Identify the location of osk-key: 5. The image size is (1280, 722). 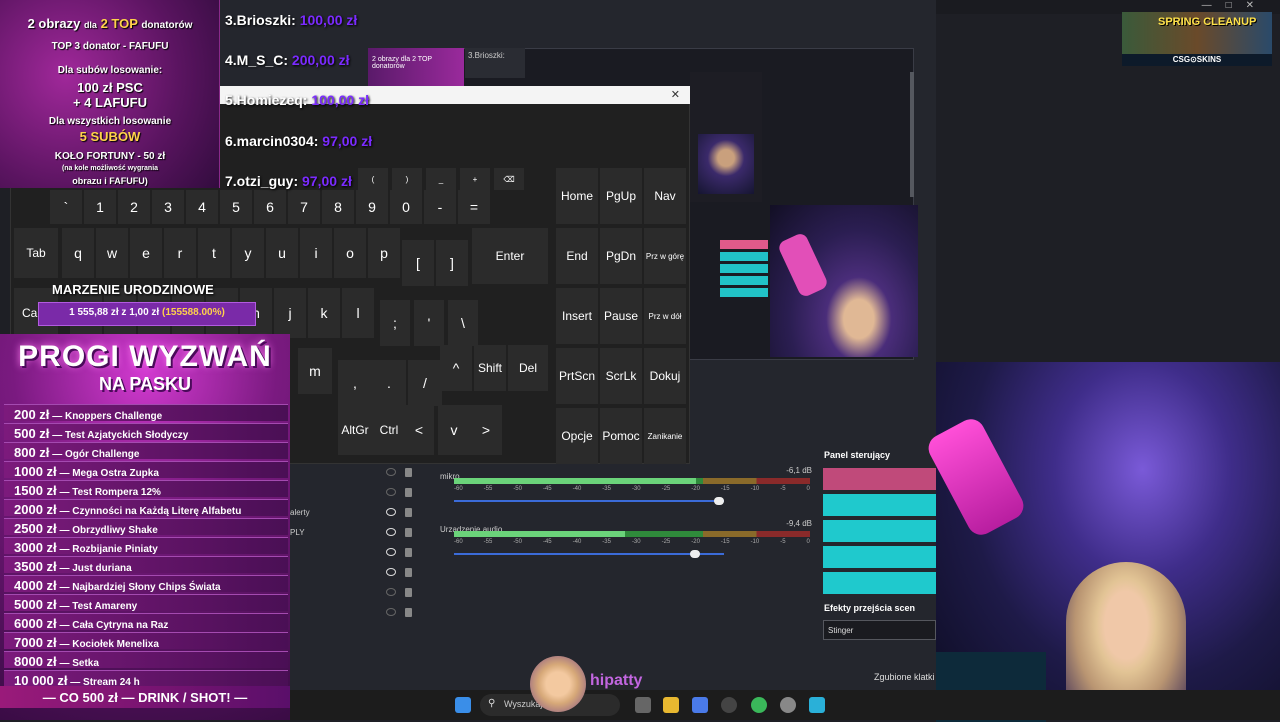
(236, 207).